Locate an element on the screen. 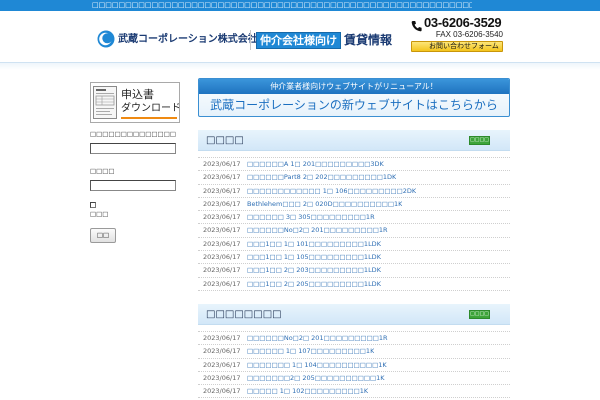 Image resolution: width=600 pixels, height=400 pixels. download-banner-title: 申込書 is located at coordinates (137, 94).